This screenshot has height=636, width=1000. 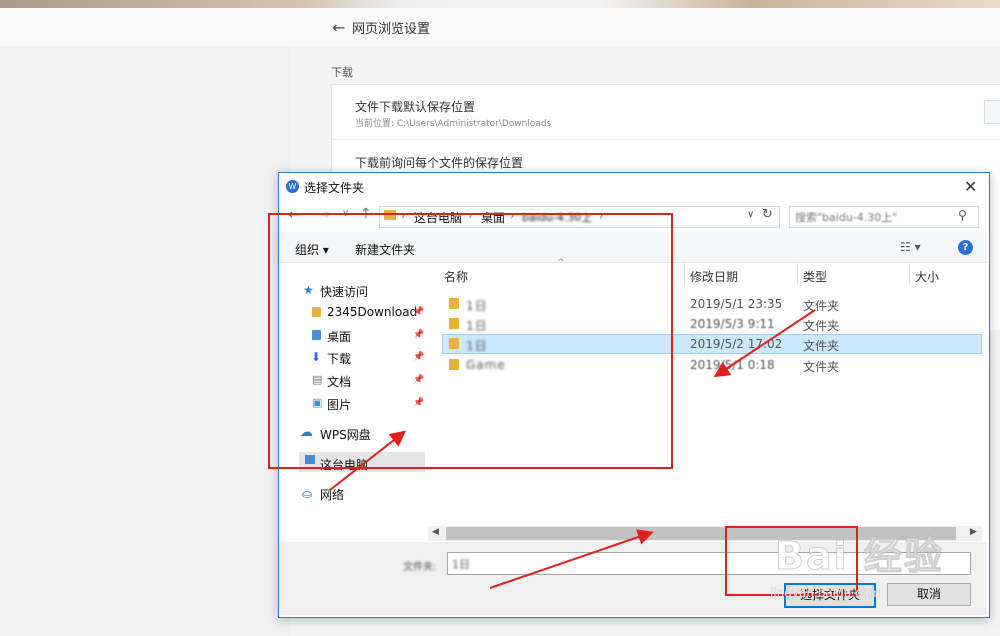 What do you see at coordinates (825, 593) in the screenshot?
I see `baidu-watermark-url: jingyan.baidu.com` at bounding box center [825, 593].